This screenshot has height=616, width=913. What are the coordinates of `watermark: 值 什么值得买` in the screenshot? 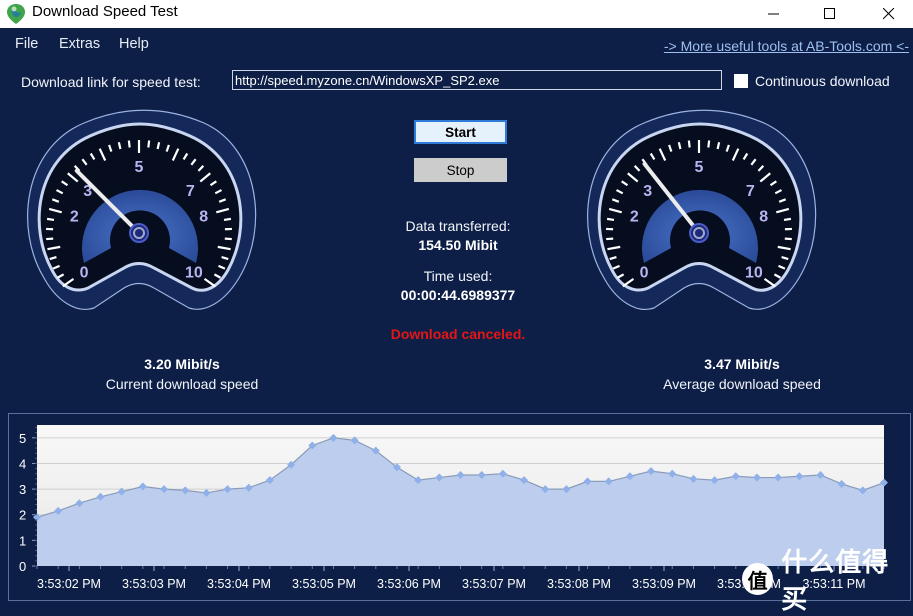 It's located at (827, 579).